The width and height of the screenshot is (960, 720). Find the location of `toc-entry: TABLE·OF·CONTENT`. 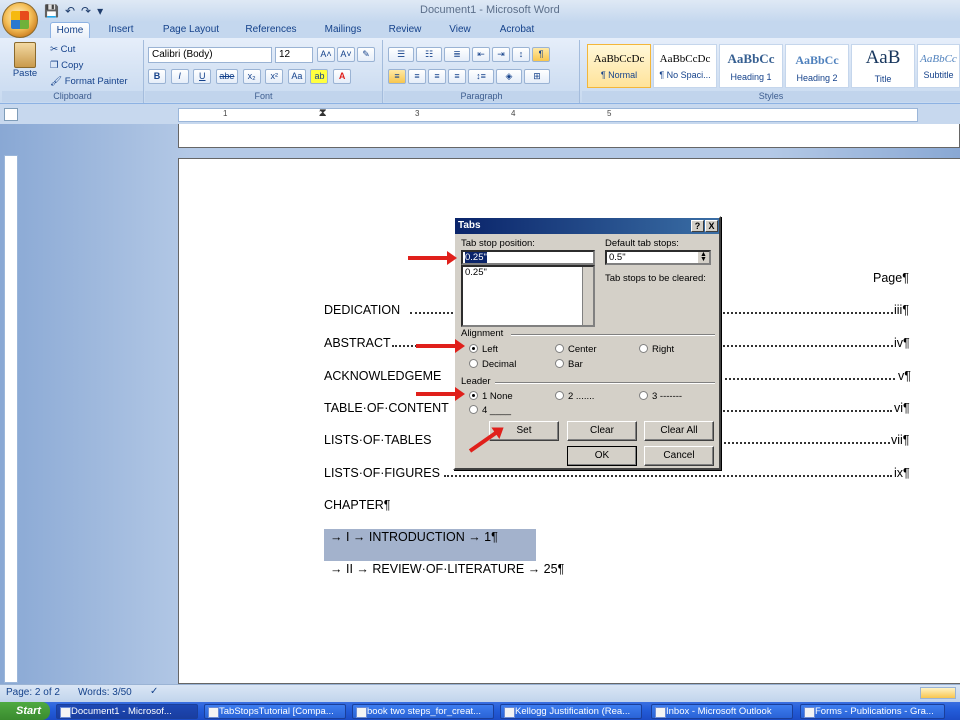

toc-entry: TABLE·OF·CONTENT is located at coordinates (386, 408).